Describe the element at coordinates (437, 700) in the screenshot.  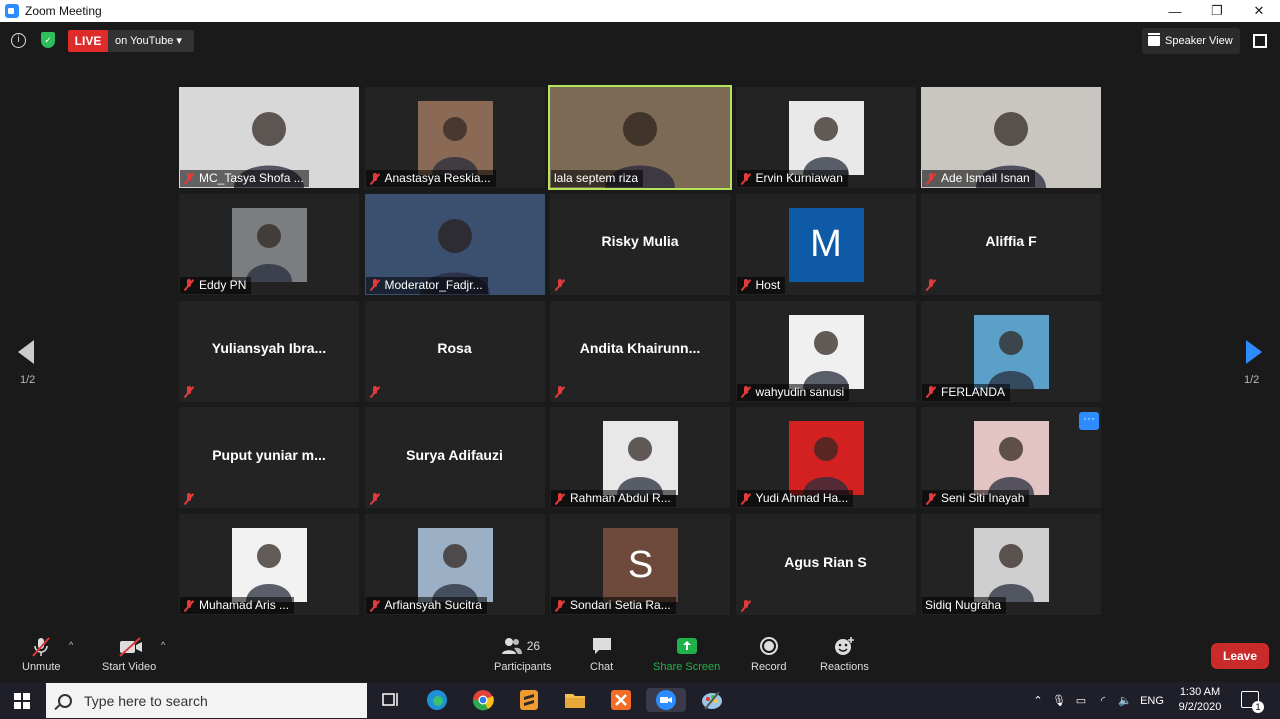
I see `edge-browser-icon` at that location.